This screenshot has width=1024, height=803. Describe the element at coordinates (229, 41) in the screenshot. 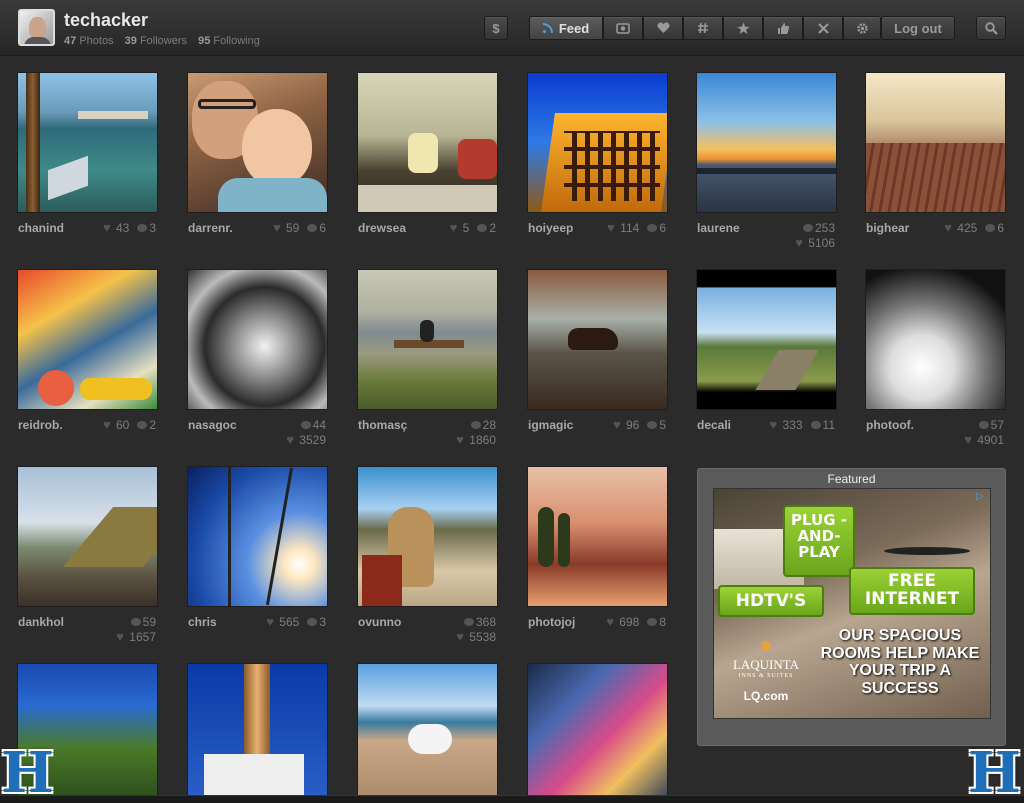

I see `stat-following: 95 Following` at that location.